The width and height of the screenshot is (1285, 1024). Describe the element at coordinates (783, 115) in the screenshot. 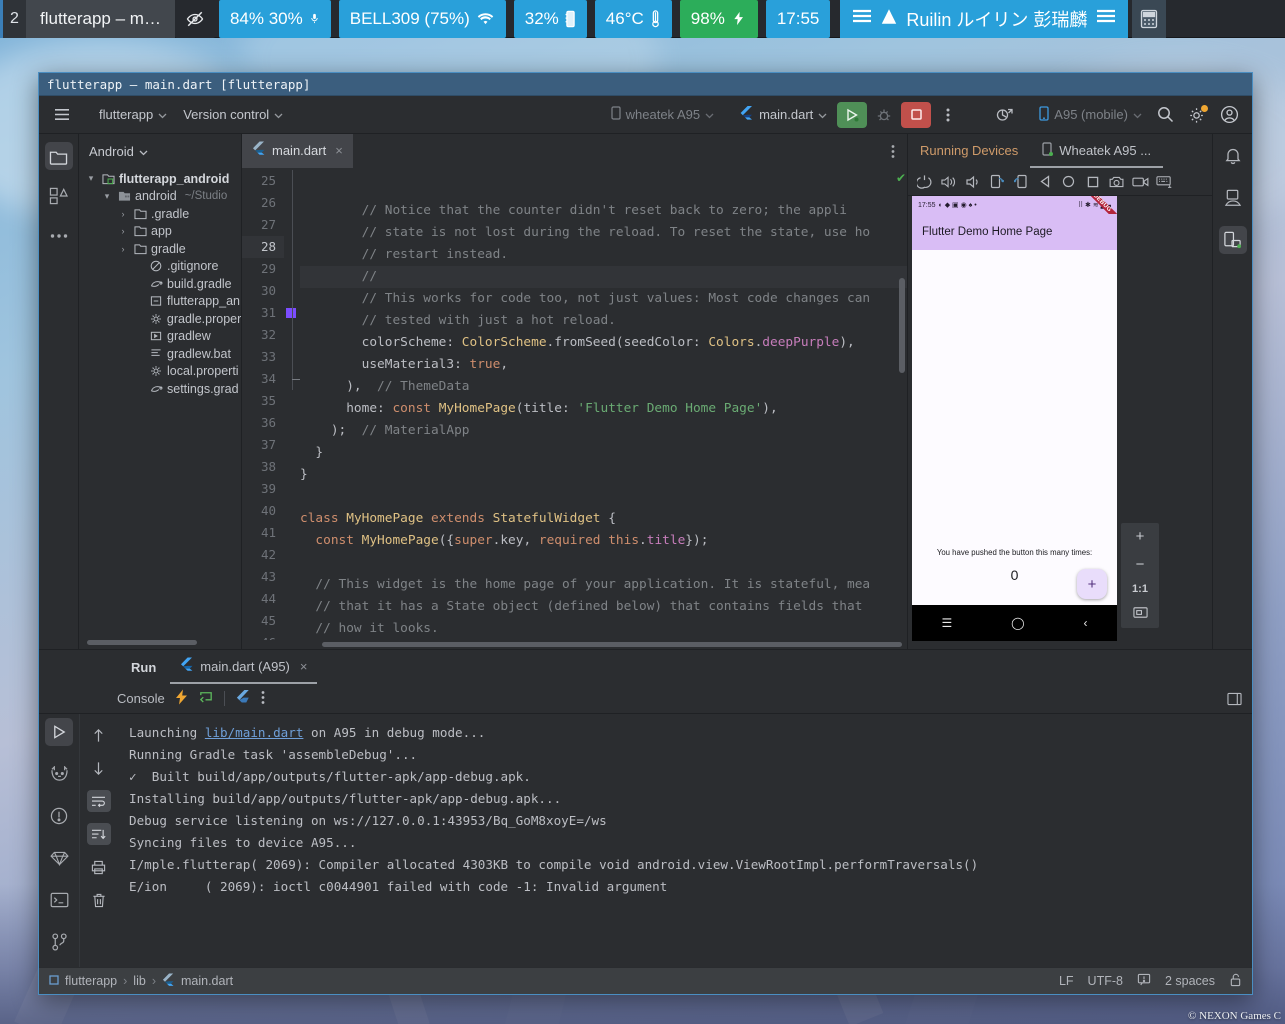

I see `run-configuration-selector: main.dart` at that location.